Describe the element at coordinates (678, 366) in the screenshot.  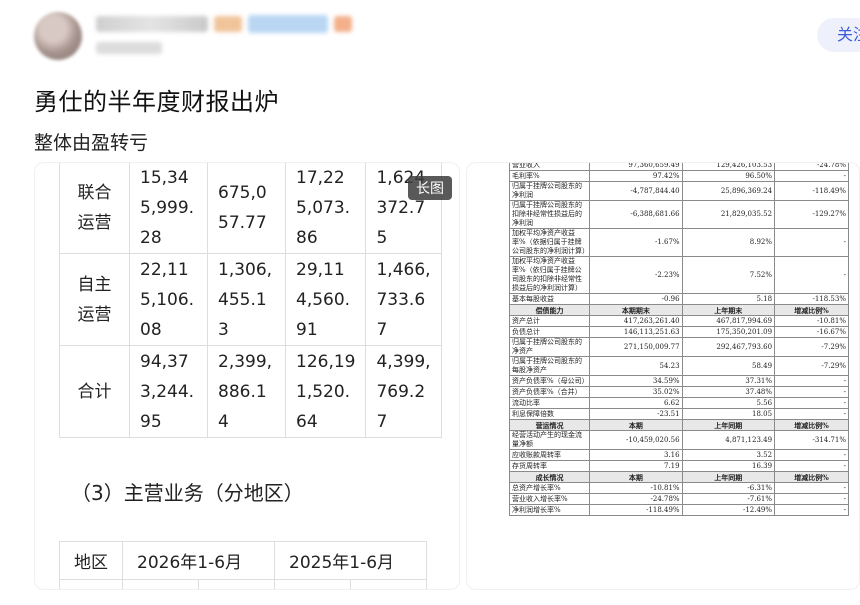
I see `table-row: 归属于挂牌公司股东的每股净资产 54.23 58.49 -7.29%` at that location.